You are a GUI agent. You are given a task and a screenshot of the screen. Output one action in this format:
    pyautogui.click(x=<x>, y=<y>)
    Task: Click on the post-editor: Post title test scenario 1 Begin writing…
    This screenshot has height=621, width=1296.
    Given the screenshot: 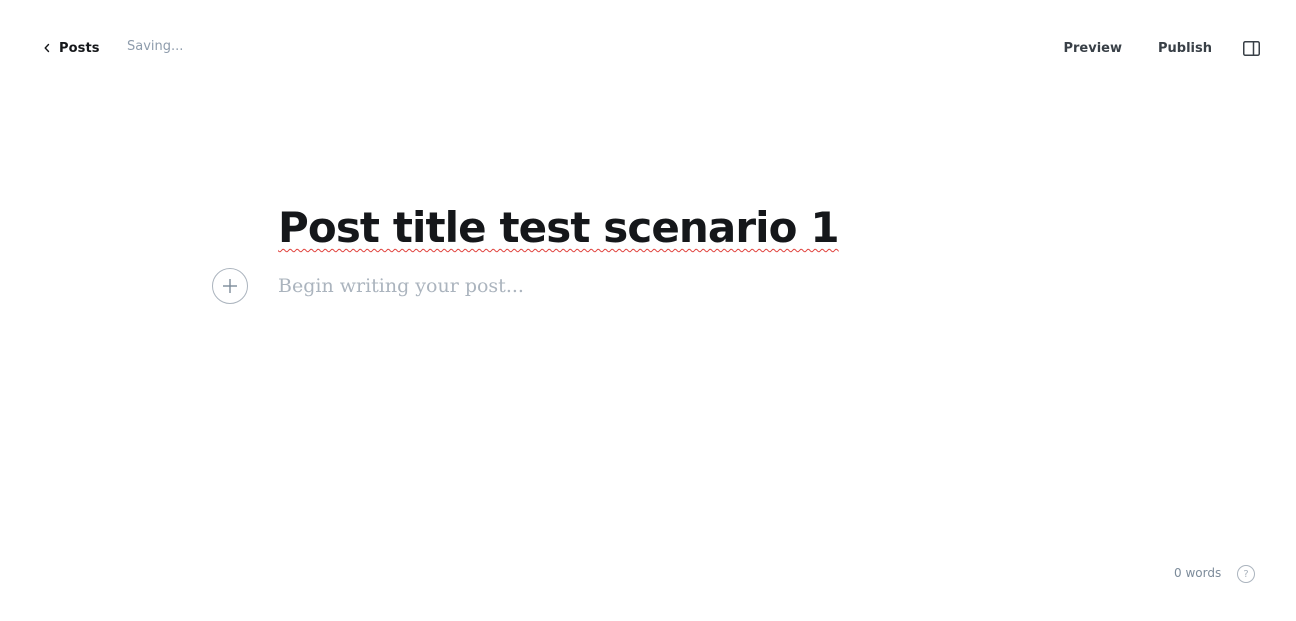 What is the action you would take?
    pyautogui.click(x=658, y=247)
    